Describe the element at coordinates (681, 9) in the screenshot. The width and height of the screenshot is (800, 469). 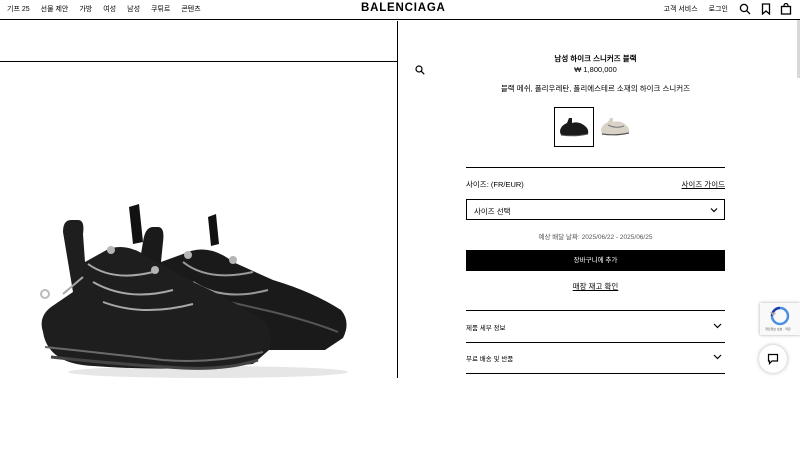
I see `customer-service-link: 고객 서비스` at that location.